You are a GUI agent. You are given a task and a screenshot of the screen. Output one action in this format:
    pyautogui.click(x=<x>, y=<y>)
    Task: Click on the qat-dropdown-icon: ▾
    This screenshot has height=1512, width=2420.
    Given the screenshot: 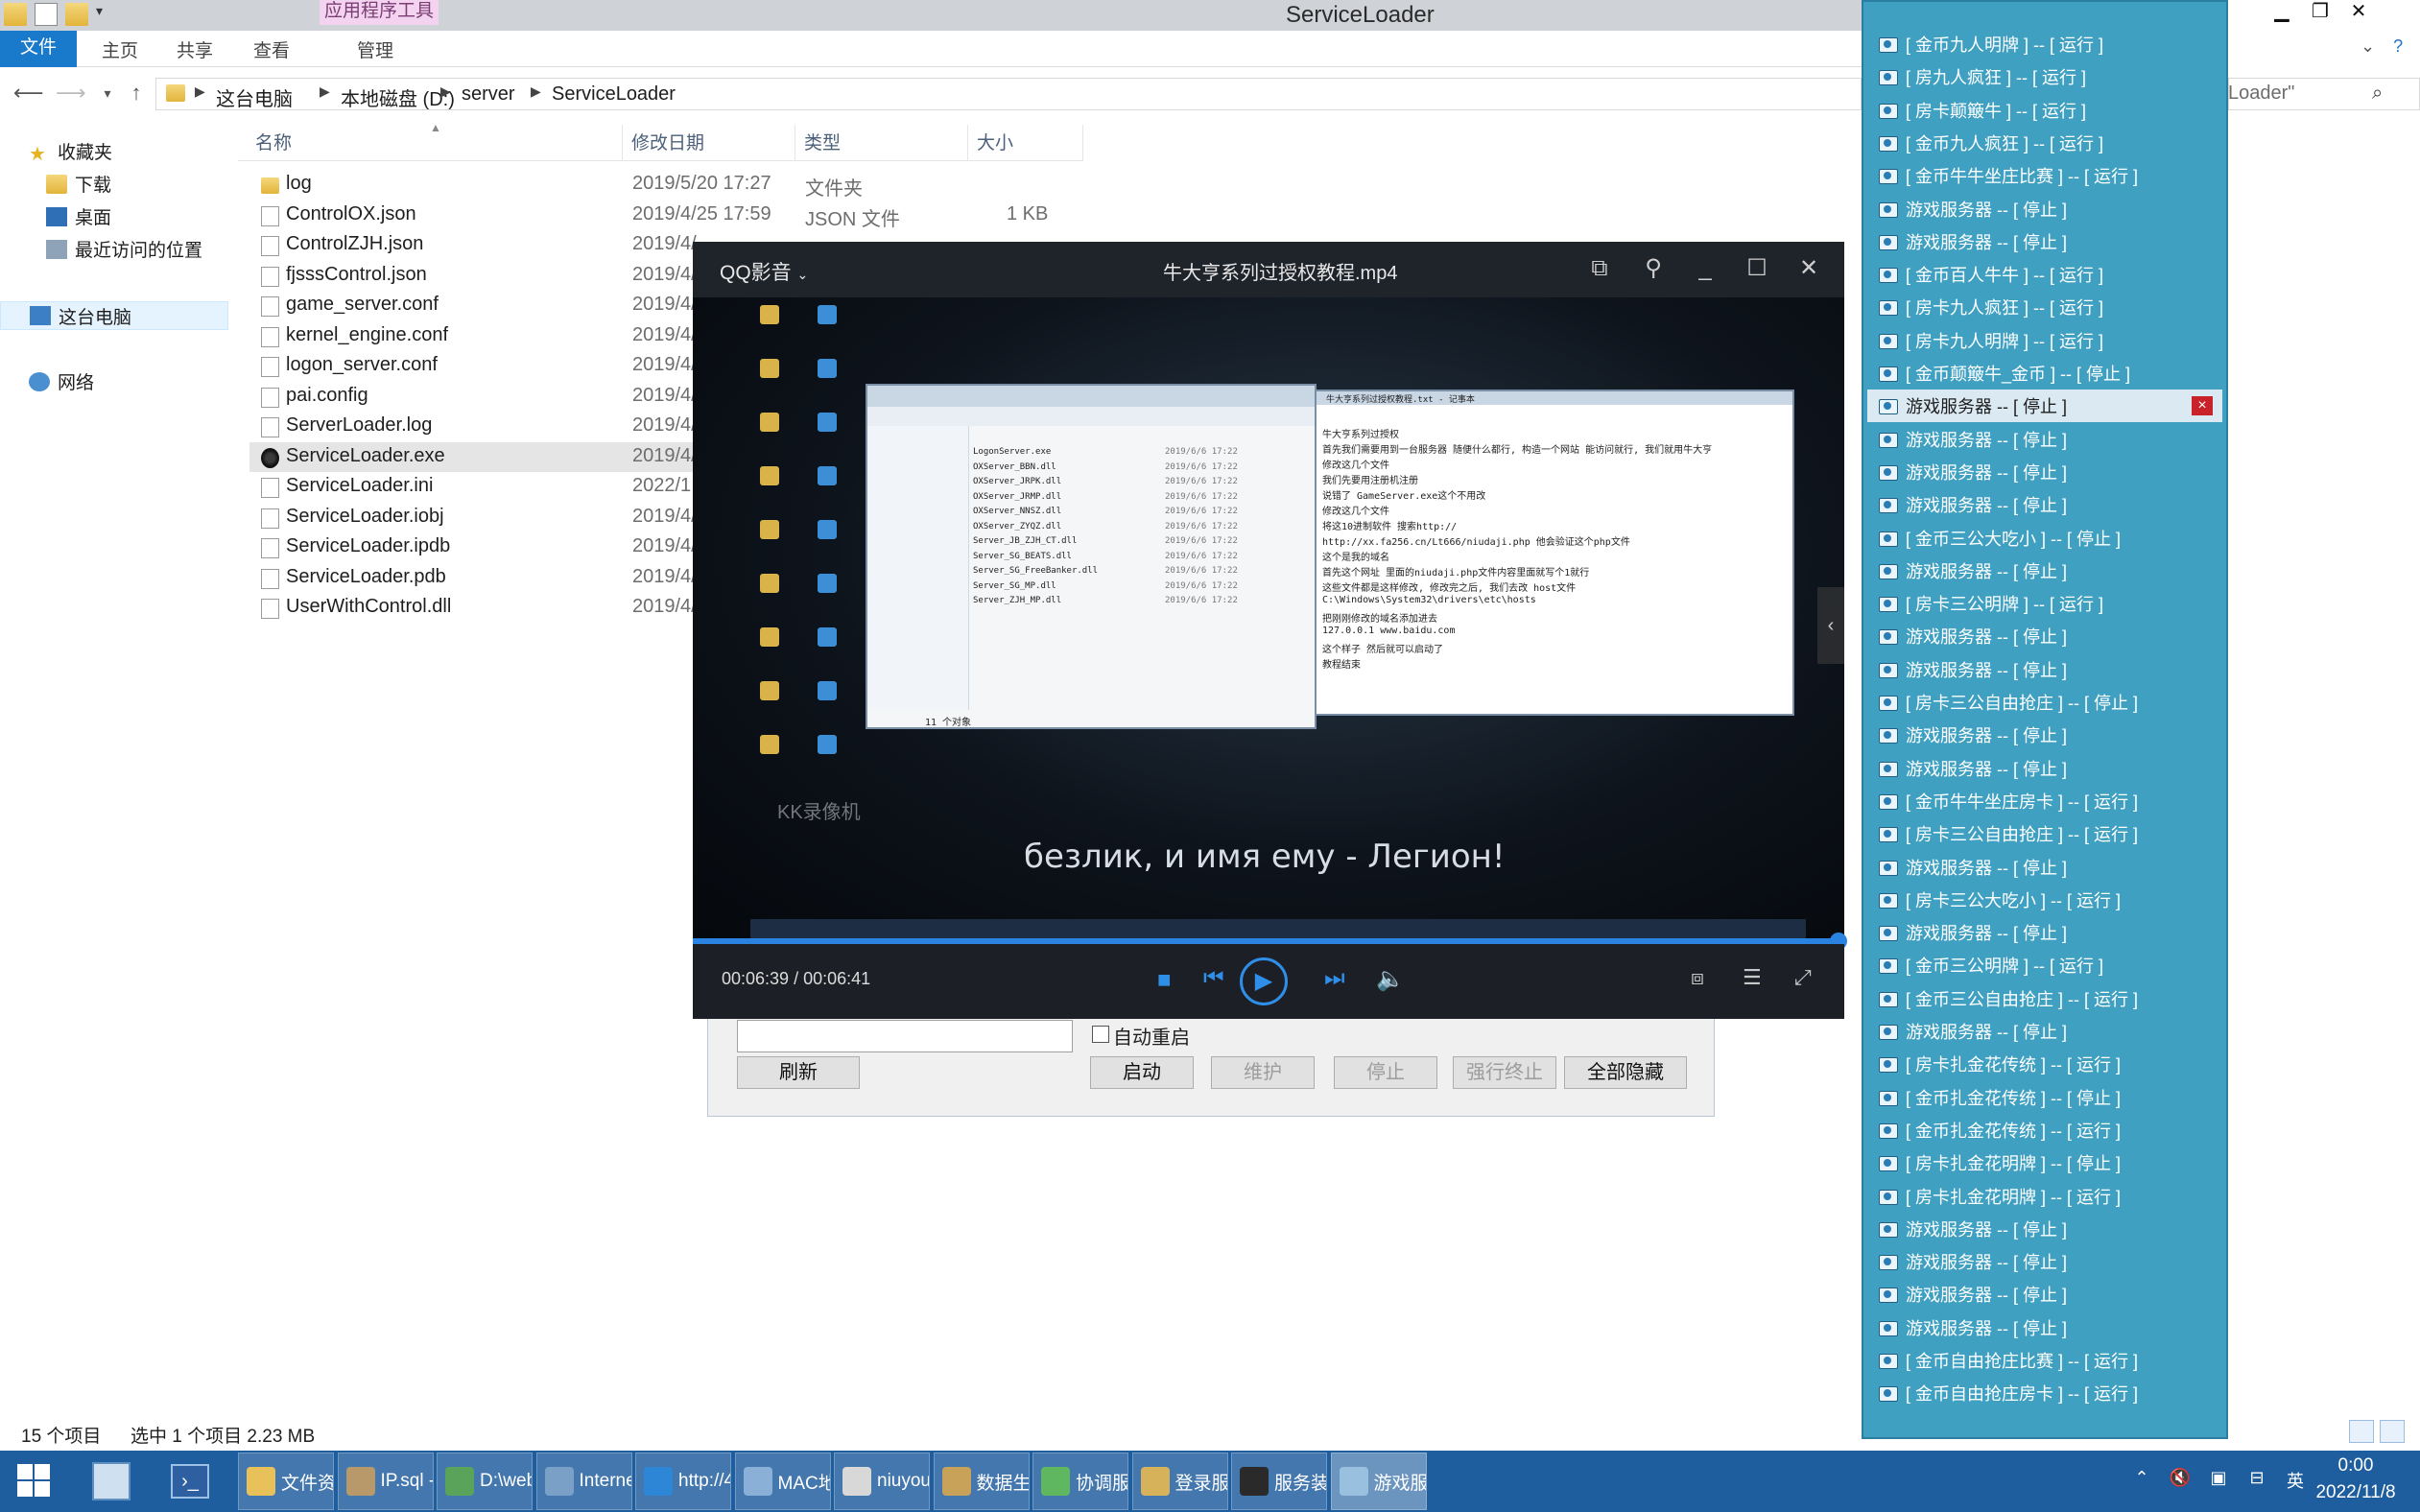 What is the action you would take?
    pyautogui.click(x=108, y=14)
    